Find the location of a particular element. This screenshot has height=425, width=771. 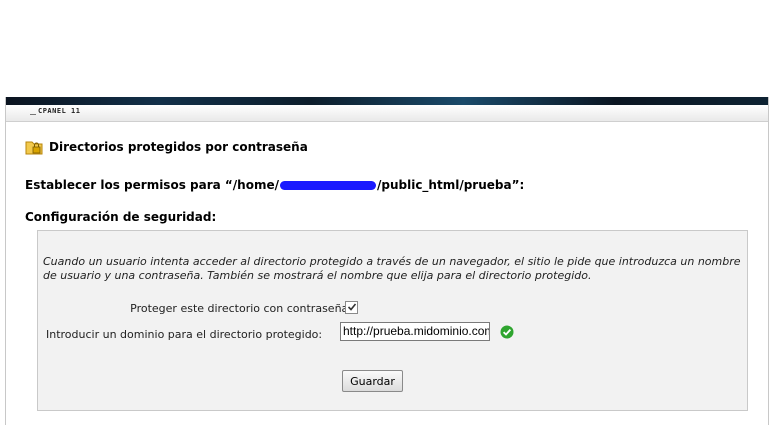

page-title-row: Directorios protegidos por contraseña is located at coordinates (166, 147).